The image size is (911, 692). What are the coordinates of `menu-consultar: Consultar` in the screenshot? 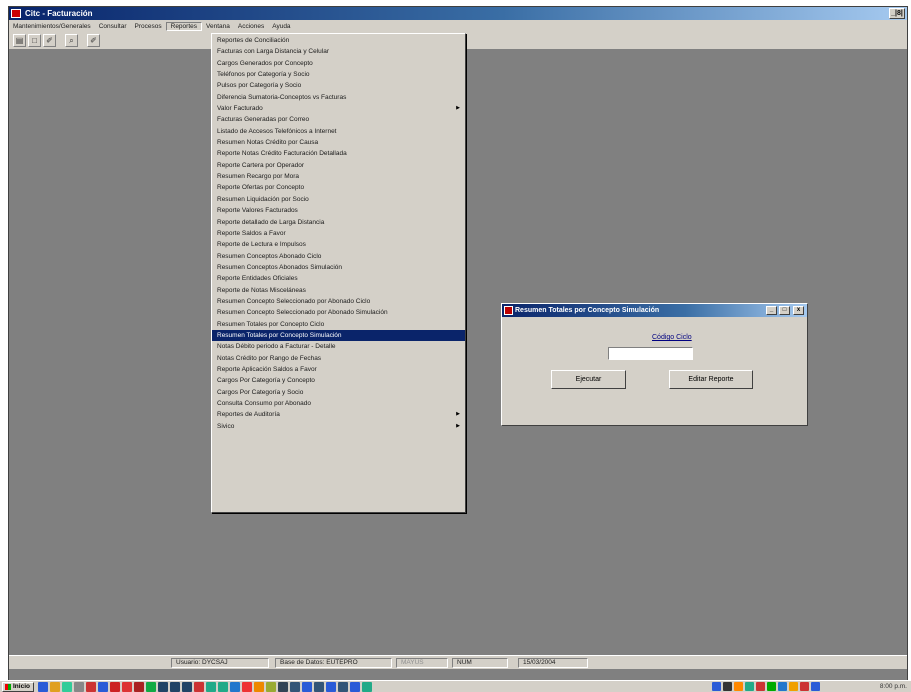 It's located at (113, 26).